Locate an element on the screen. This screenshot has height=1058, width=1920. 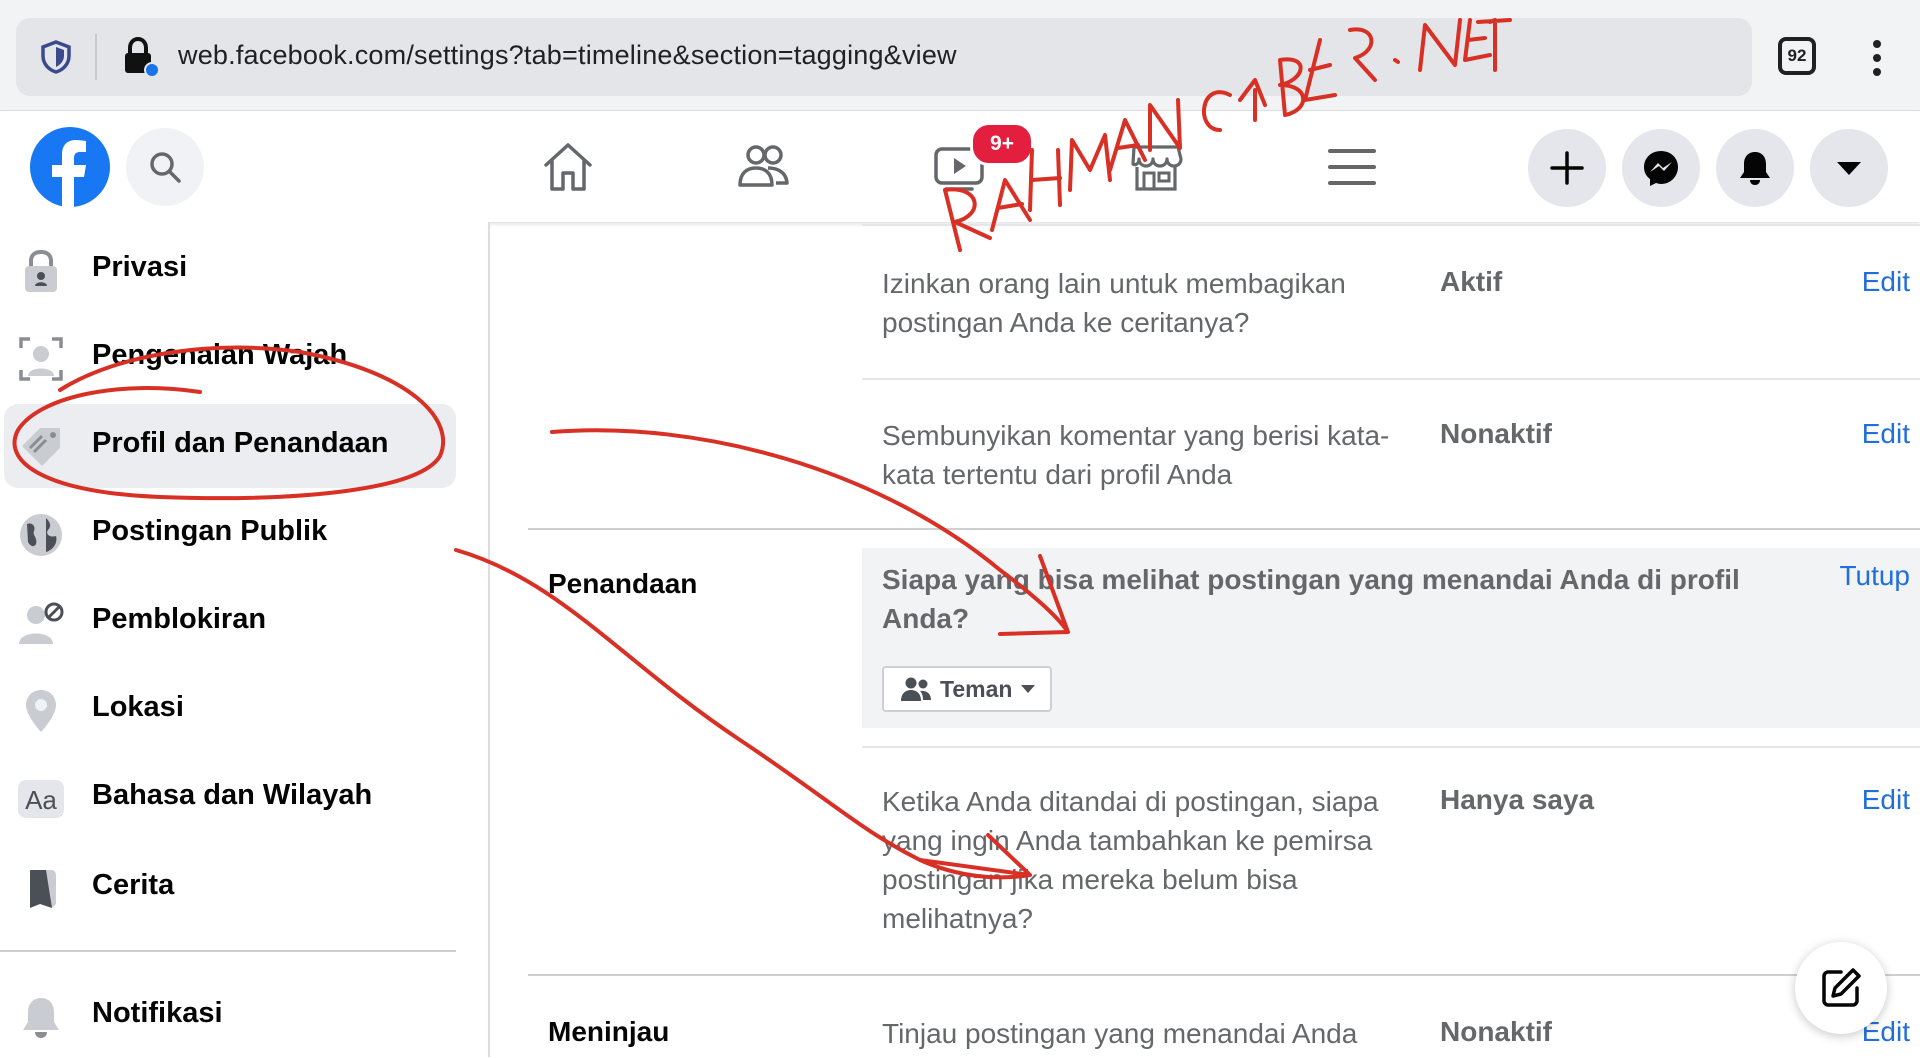
sidebar-divider is located at coordinates (228, 951).